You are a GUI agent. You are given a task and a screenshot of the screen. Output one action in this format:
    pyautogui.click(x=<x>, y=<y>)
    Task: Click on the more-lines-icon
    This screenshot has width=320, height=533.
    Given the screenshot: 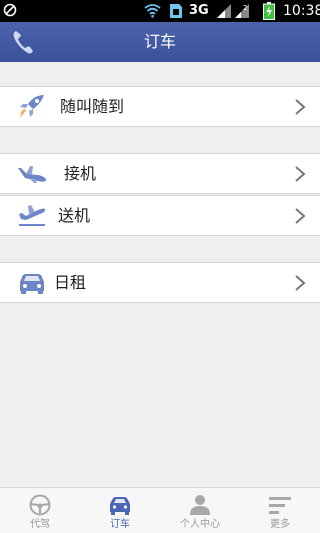 What is the action you would take?
    pyautogui.click(x=280, y=505)
    